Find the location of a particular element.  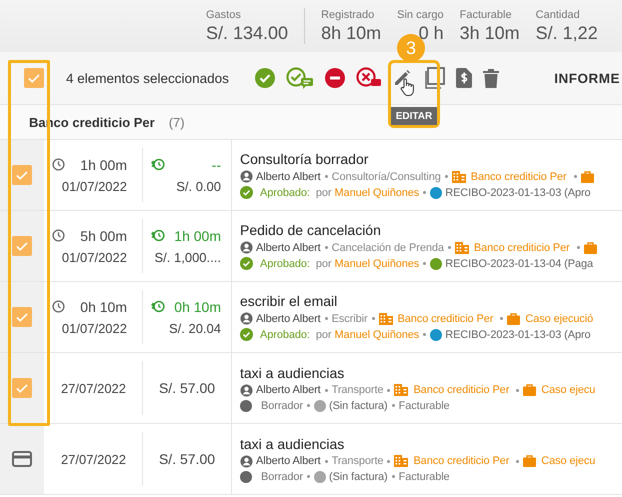

stat-value: 8h 10m is located at coordinates (351, 33).